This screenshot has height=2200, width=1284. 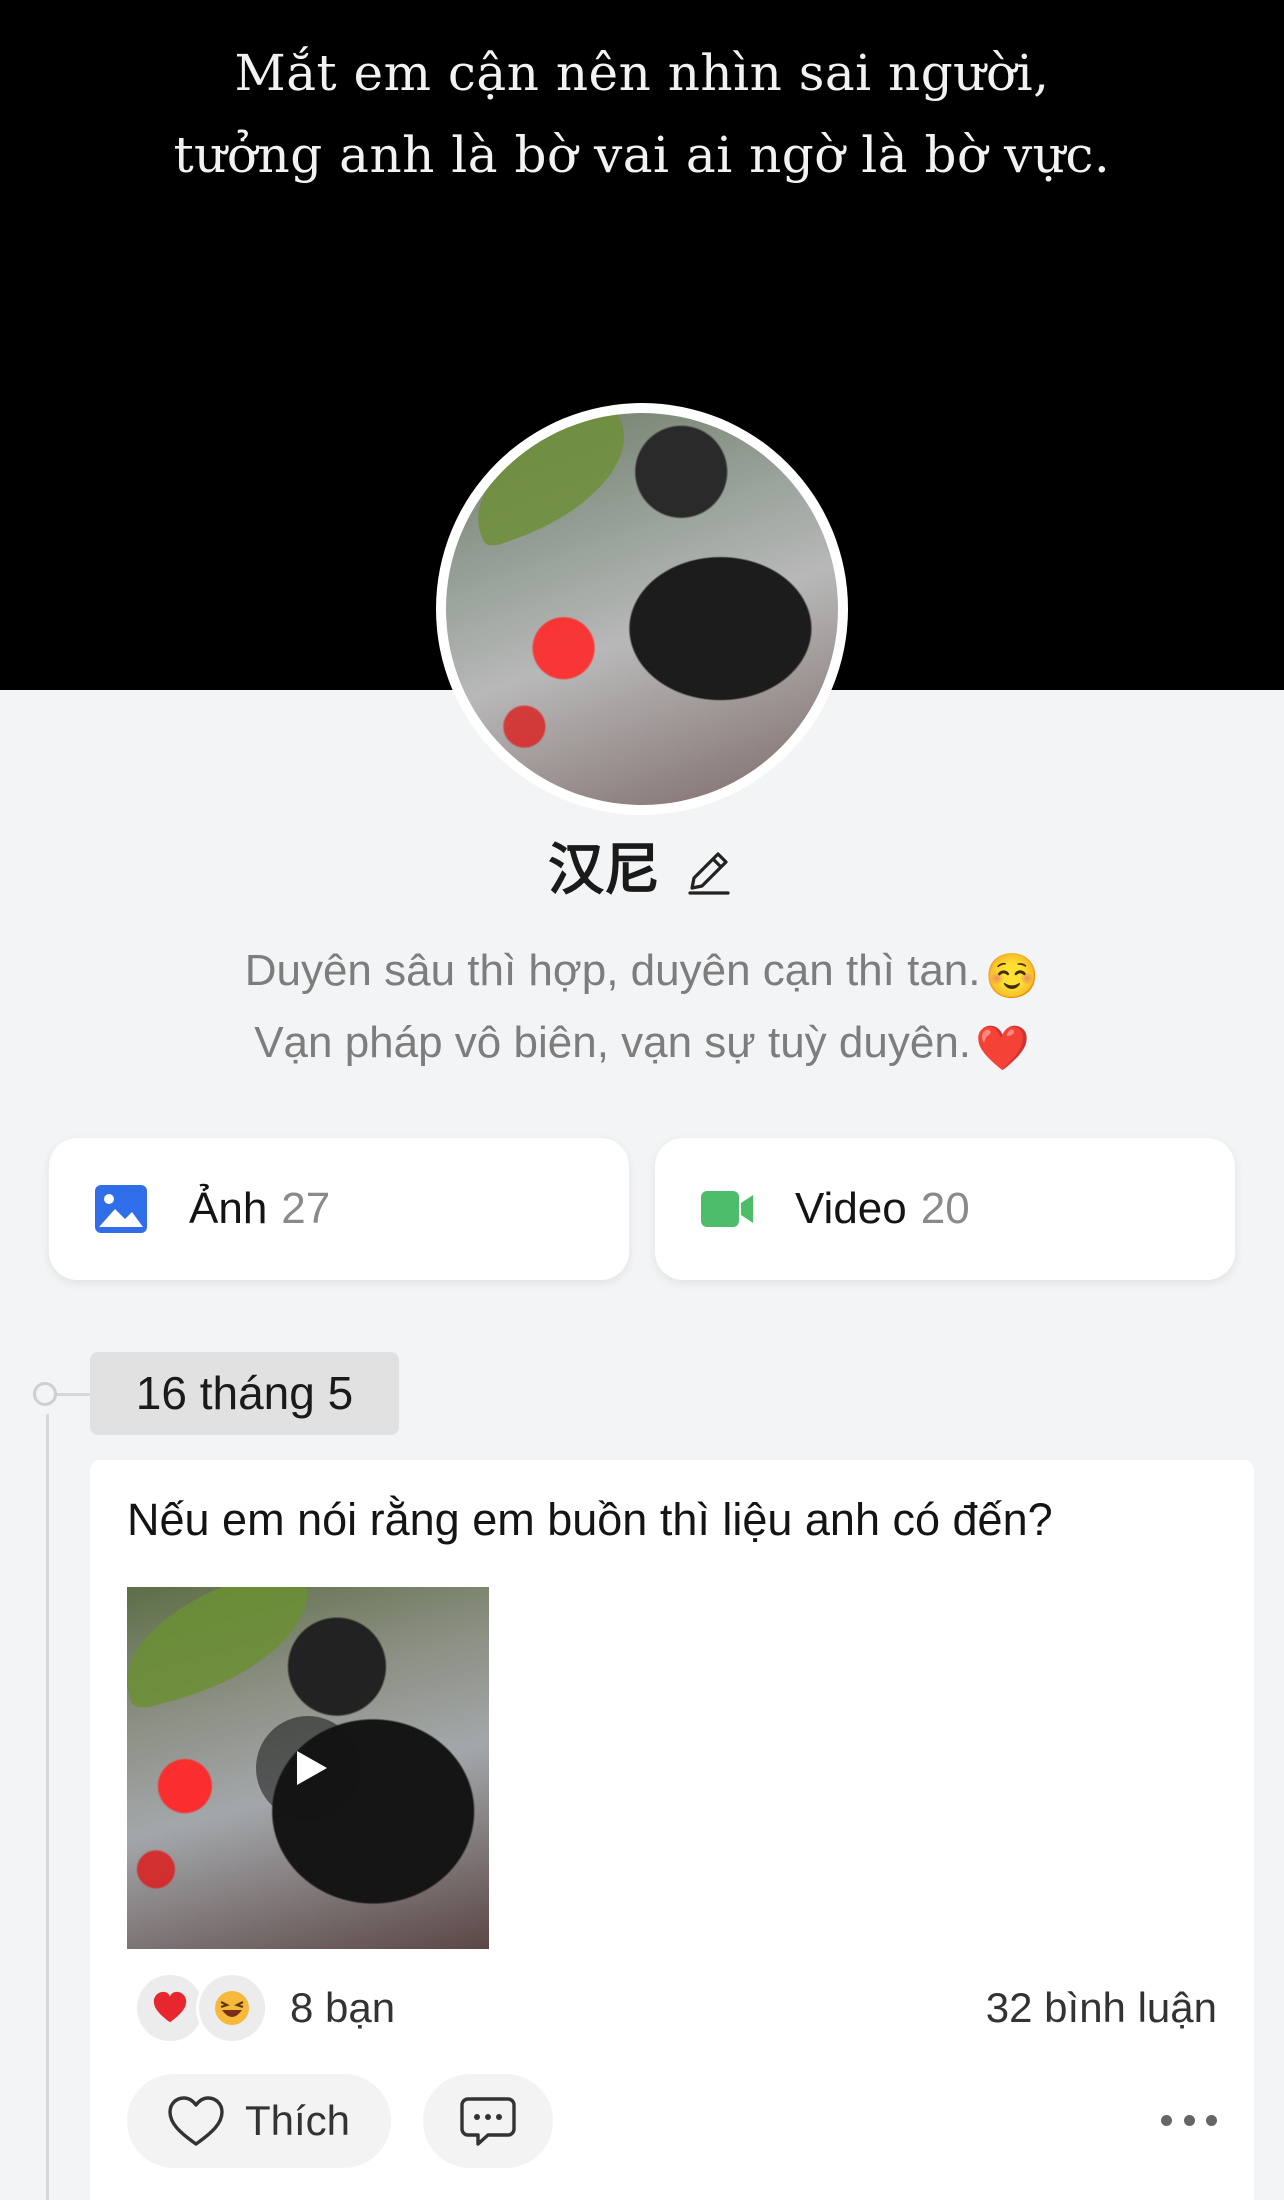 What do you see at coordinates (45, 1394) in the screenshot?
I see `timeline-dot` at bounding box center [45, 1394].